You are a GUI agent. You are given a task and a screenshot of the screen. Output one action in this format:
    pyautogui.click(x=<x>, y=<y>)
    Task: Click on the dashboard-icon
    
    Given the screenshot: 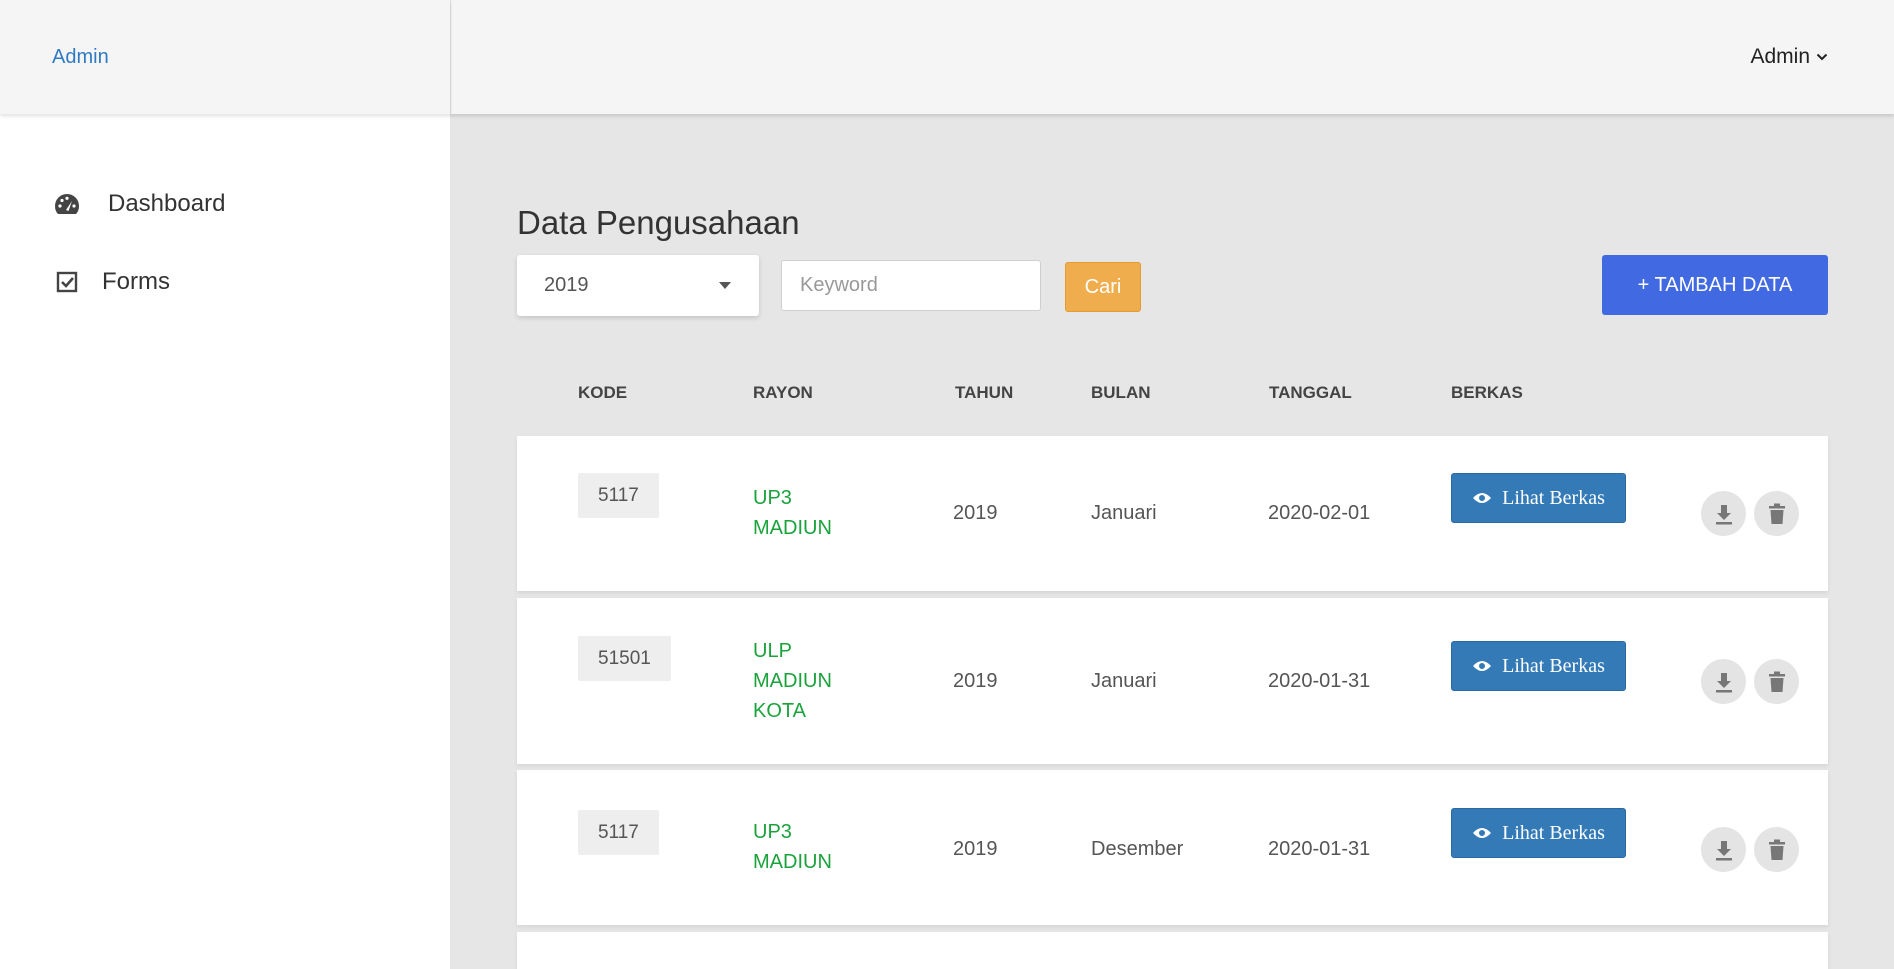 What is the action you would take?
    pyautogui.click(x=67, y=204)
    